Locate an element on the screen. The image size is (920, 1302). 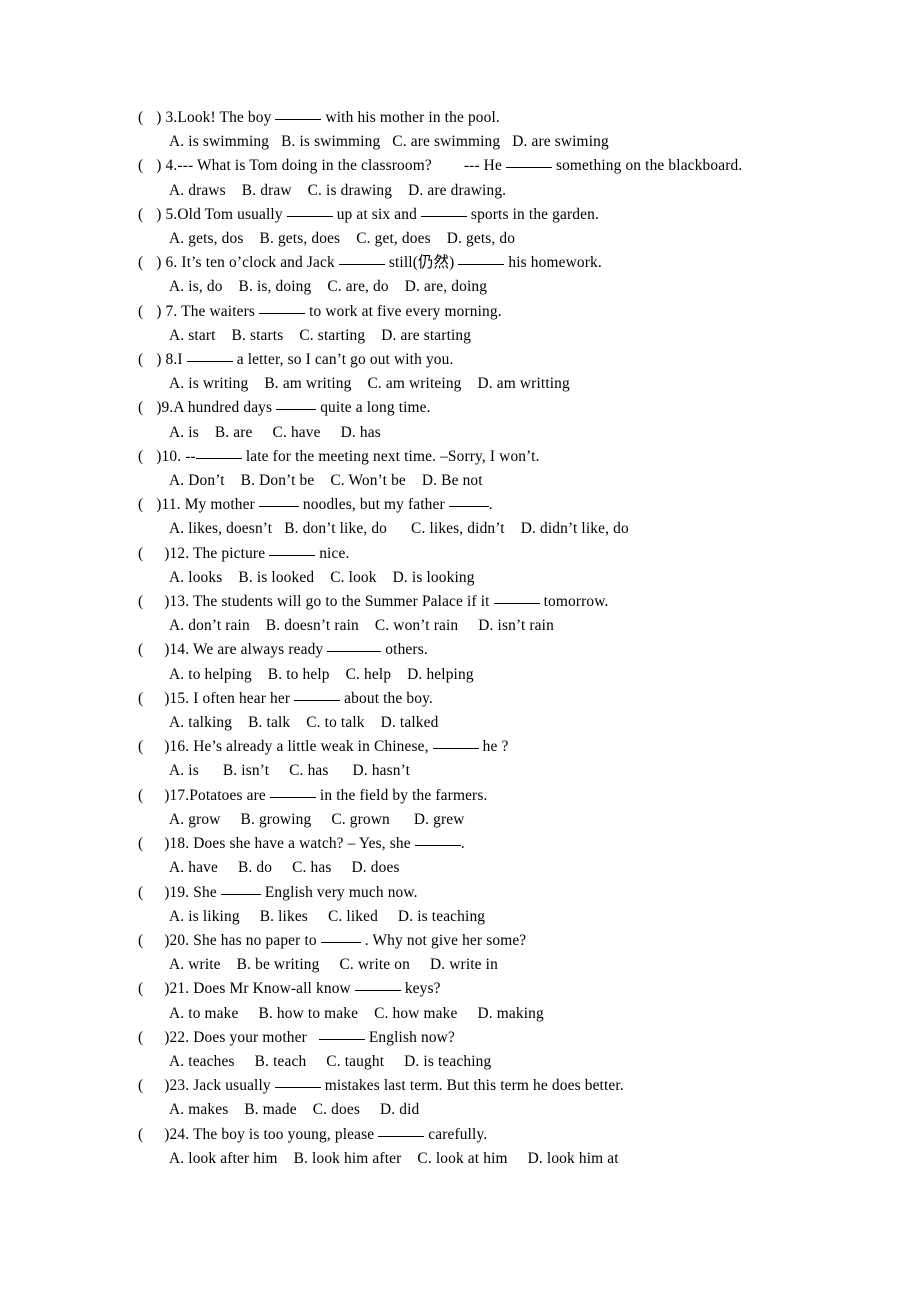
question-text: )12. The picture is located at coordinates (217, 553).